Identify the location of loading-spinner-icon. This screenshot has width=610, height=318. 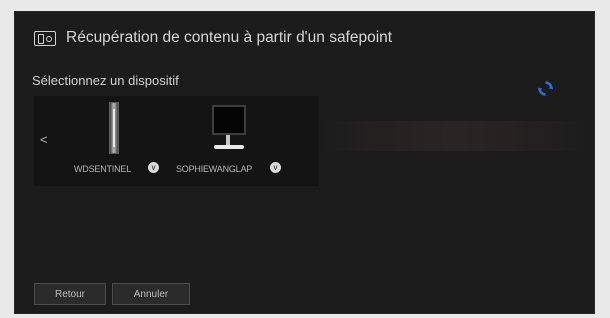
(545, 88).